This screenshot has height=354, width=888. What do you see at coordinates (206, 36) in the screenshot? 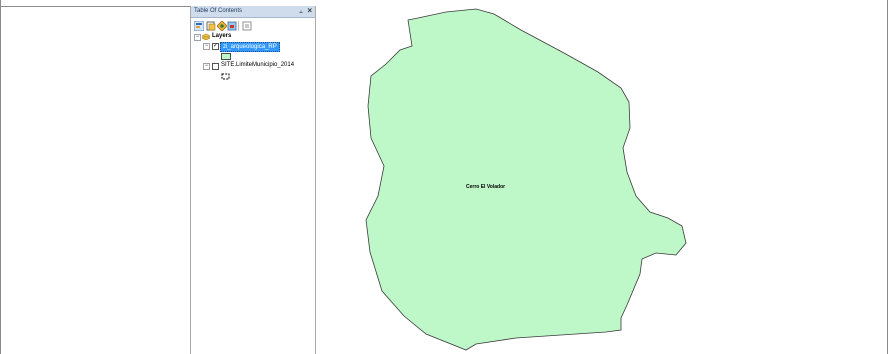
I see `layers-icon` at bounding box center [206, 36].